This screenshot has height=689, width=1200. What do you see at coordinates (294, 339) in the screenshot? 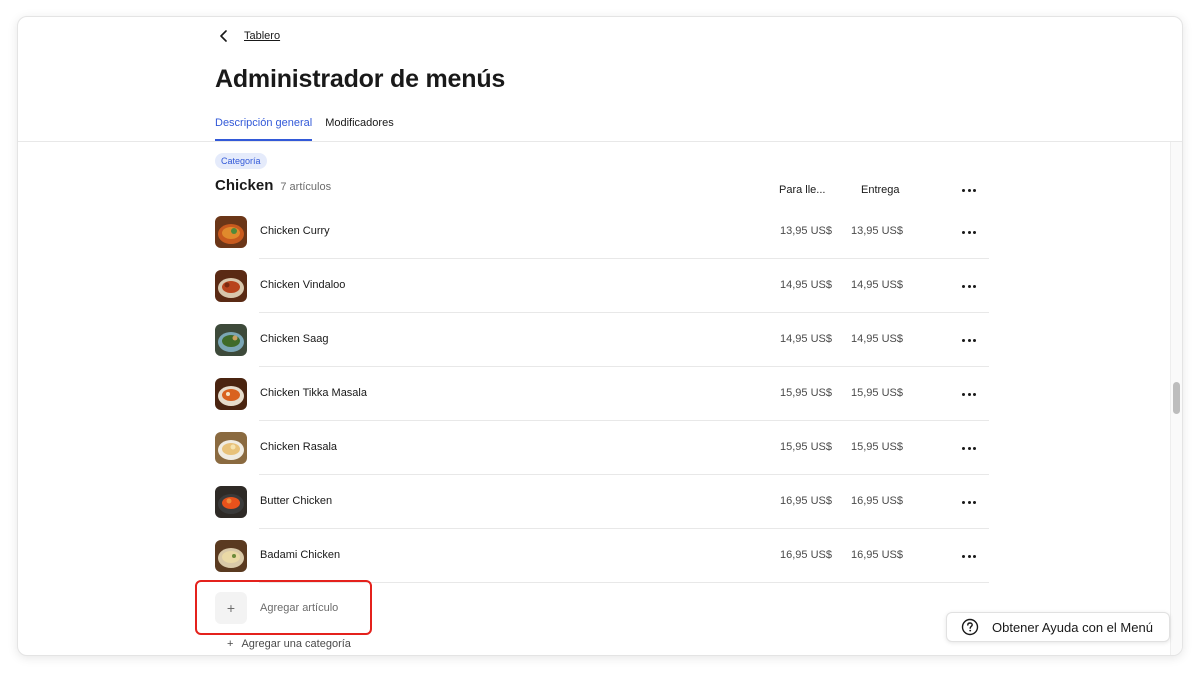
I see `menu-item-name: Chicken Saag` at bounding box center [294, 339].